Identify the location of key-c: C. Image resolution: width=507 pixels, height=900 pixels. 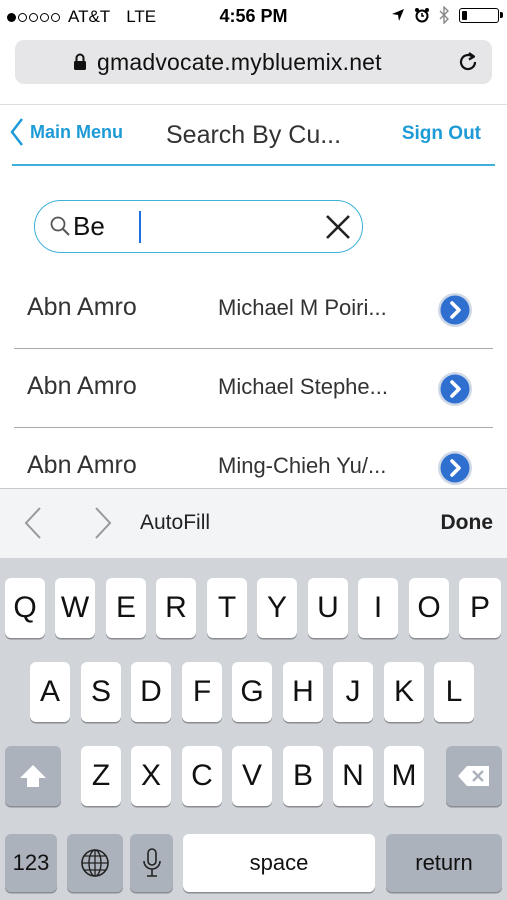
(202, 776).